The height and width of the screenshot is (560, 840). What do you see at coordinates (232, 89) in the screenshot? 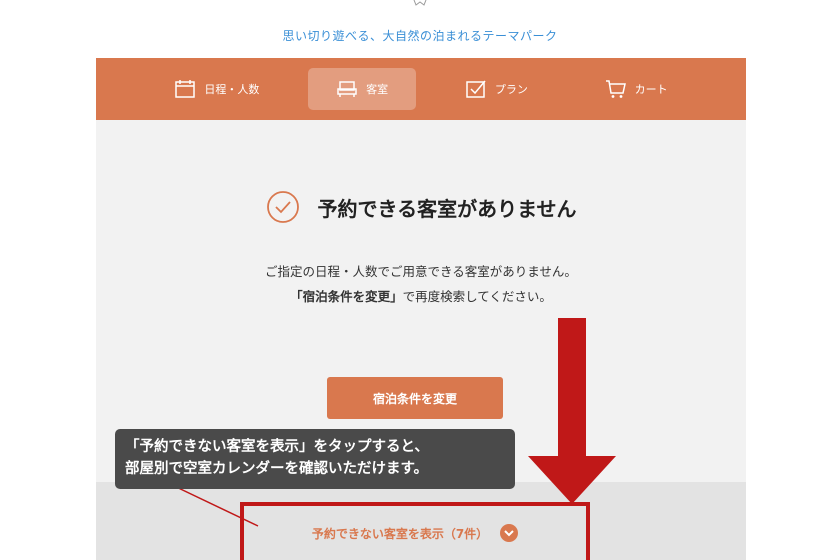
I see `nav-item-label: 日程・人数` at bounding box center [232, 89].